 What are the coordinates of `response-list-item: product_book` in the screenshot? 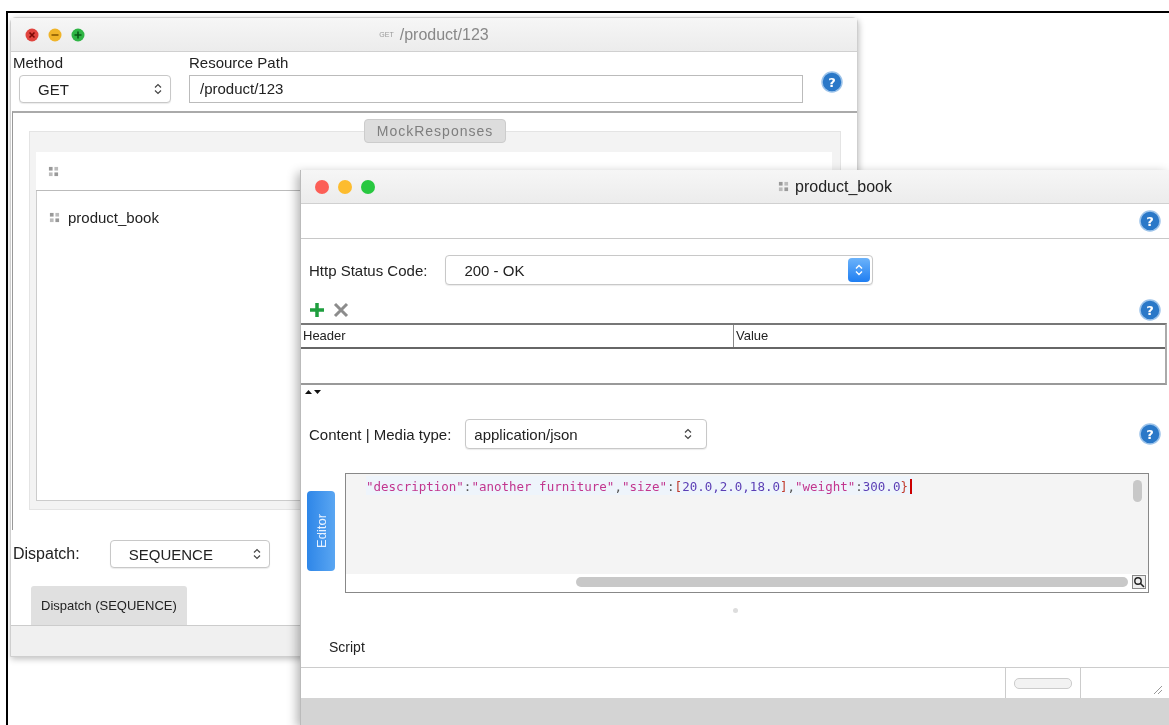 It's located at (104, 217).